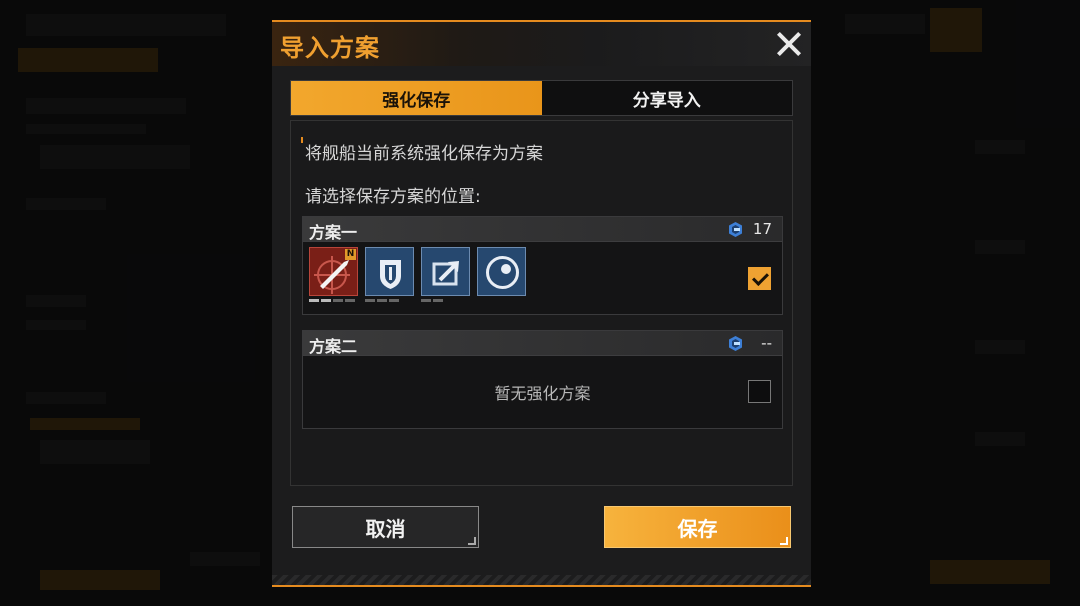  Describe the element at coordinates (541, 580) in the screenshot. I see `footer-stripe` at that location.